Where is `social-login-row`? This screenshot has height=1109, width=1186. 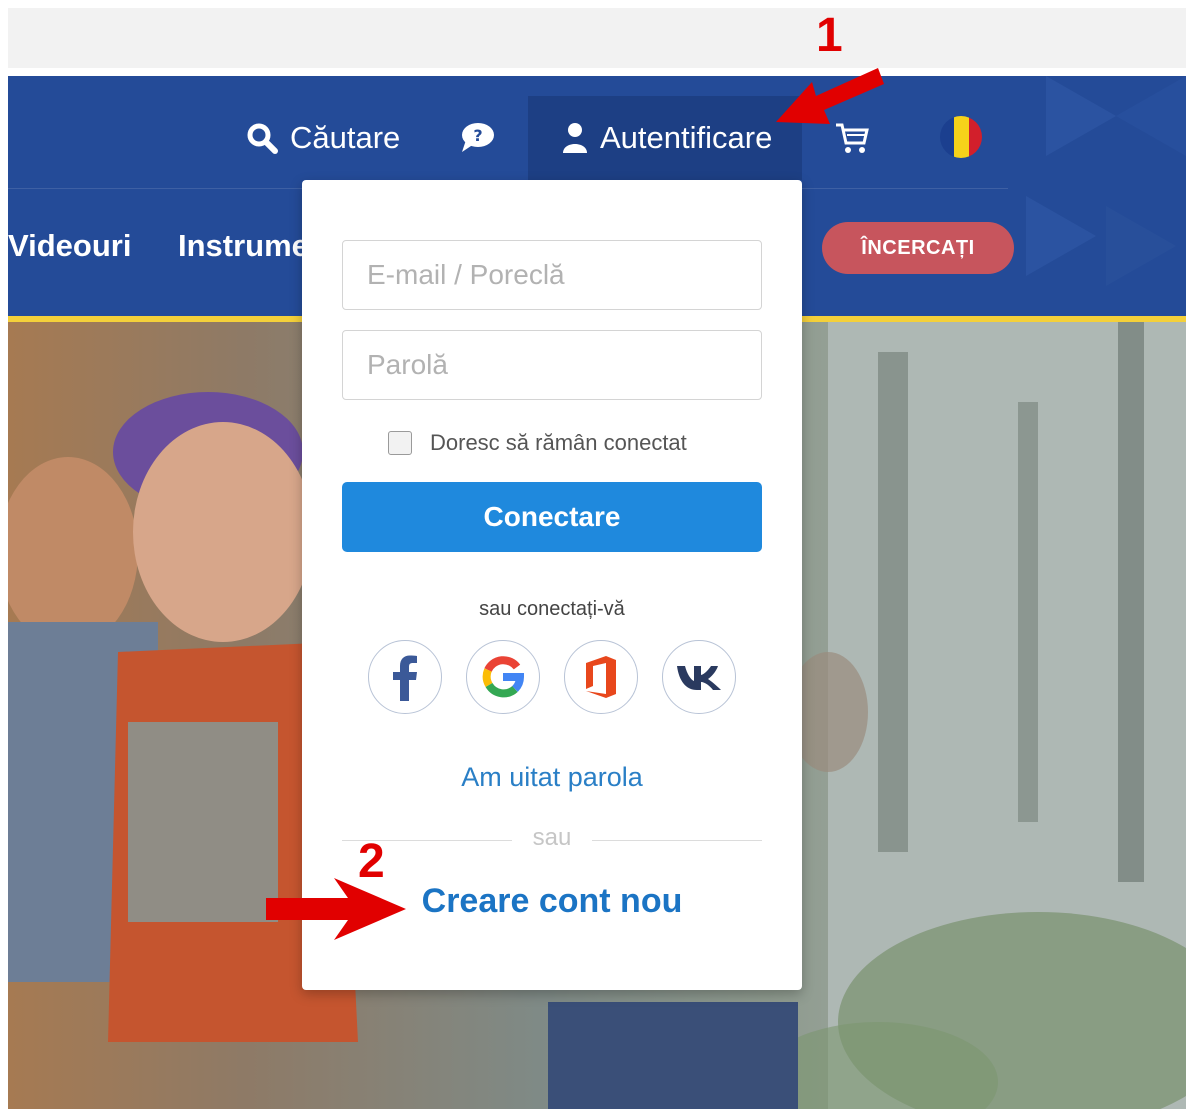
social-login-row is located at coordinates (552, 677).